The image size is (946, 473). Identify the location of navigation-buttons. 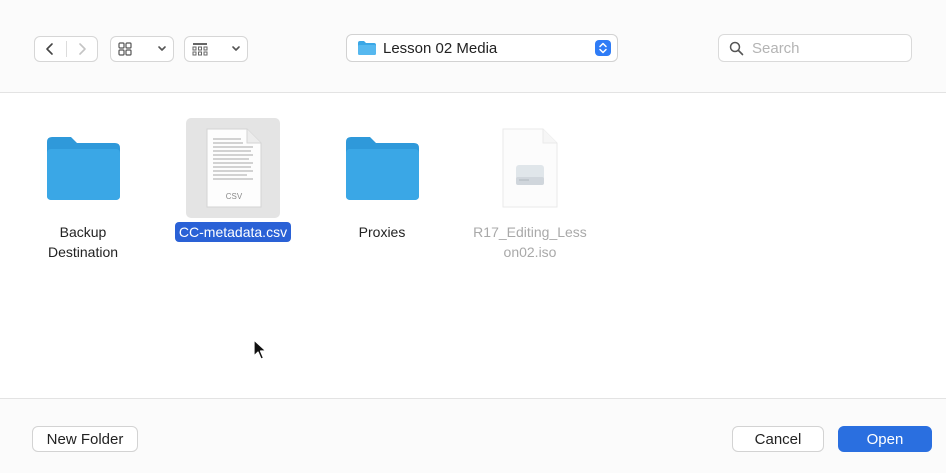
(66, 49).